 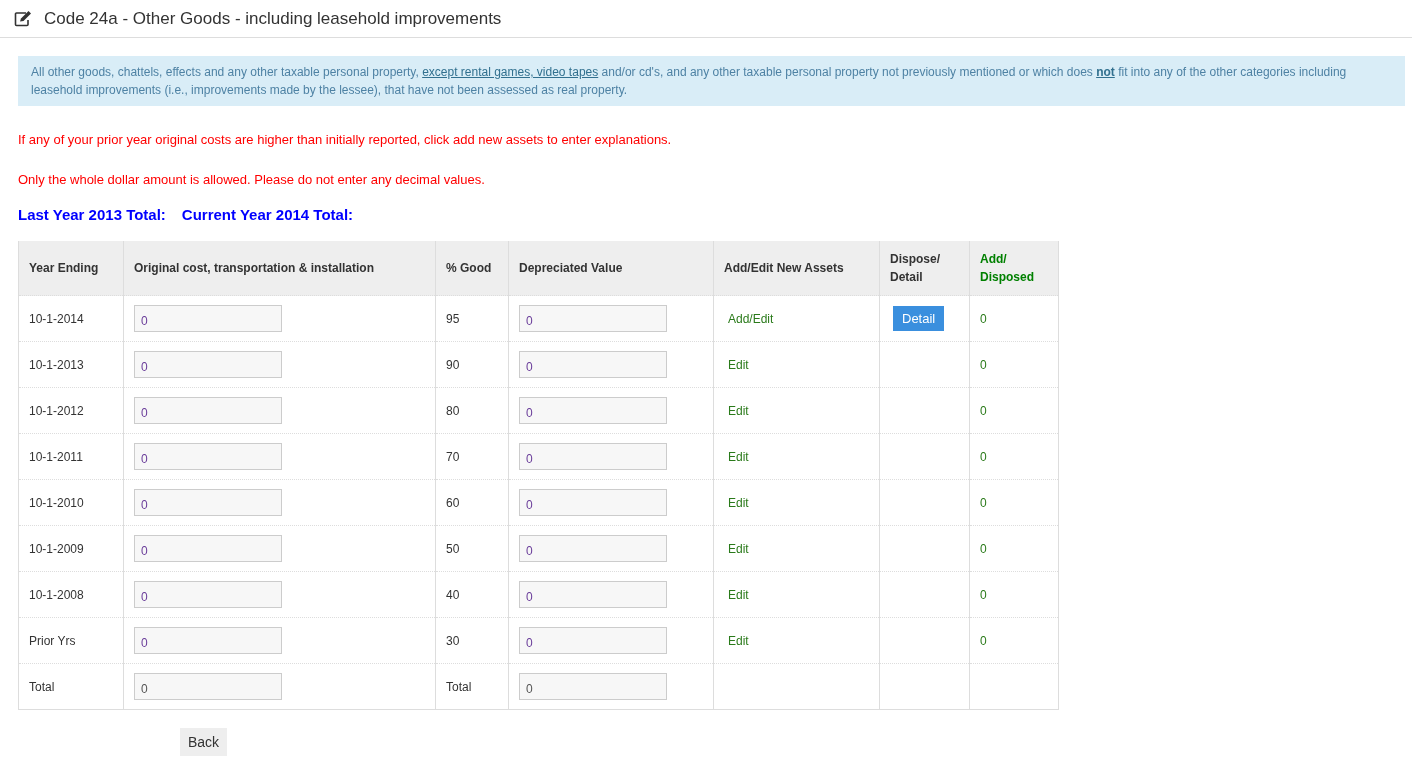 I want to click on percent-text: 50, so click(x=453, y=548).